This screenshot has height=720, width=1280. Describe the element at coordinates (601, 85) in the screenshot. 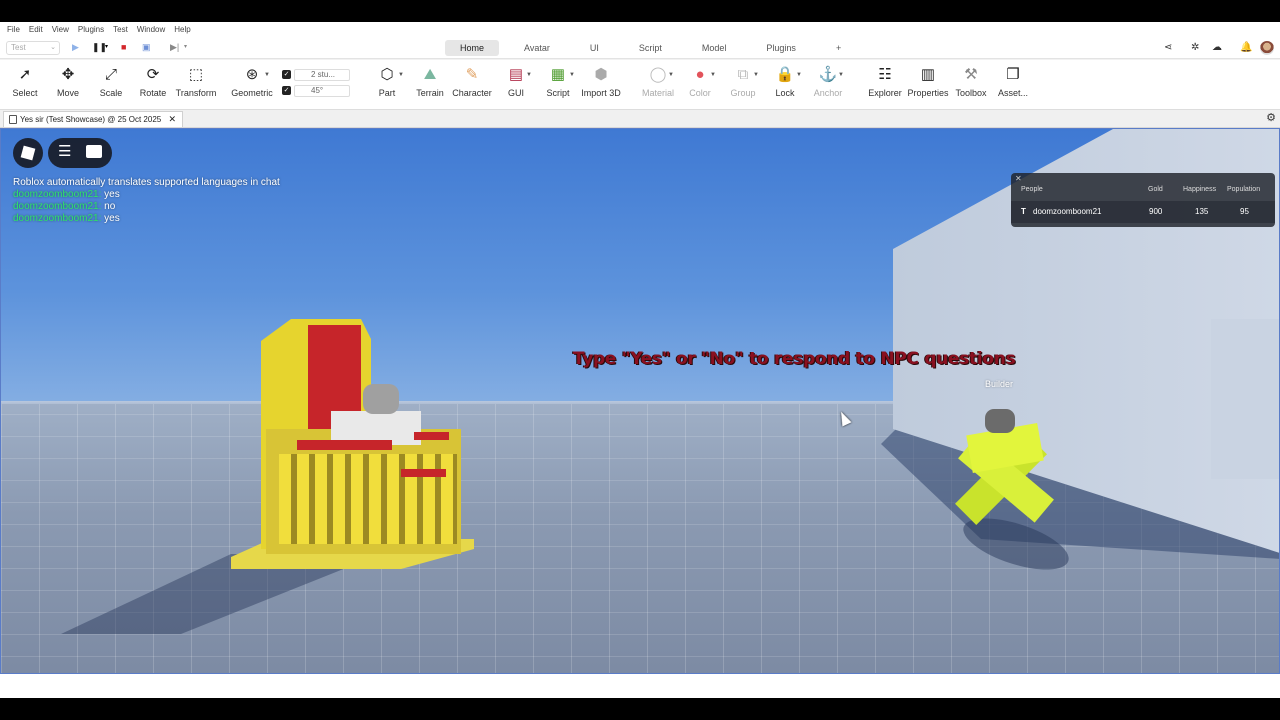

I see `import-3d-tool: ⬢ Import 3D` at that location.